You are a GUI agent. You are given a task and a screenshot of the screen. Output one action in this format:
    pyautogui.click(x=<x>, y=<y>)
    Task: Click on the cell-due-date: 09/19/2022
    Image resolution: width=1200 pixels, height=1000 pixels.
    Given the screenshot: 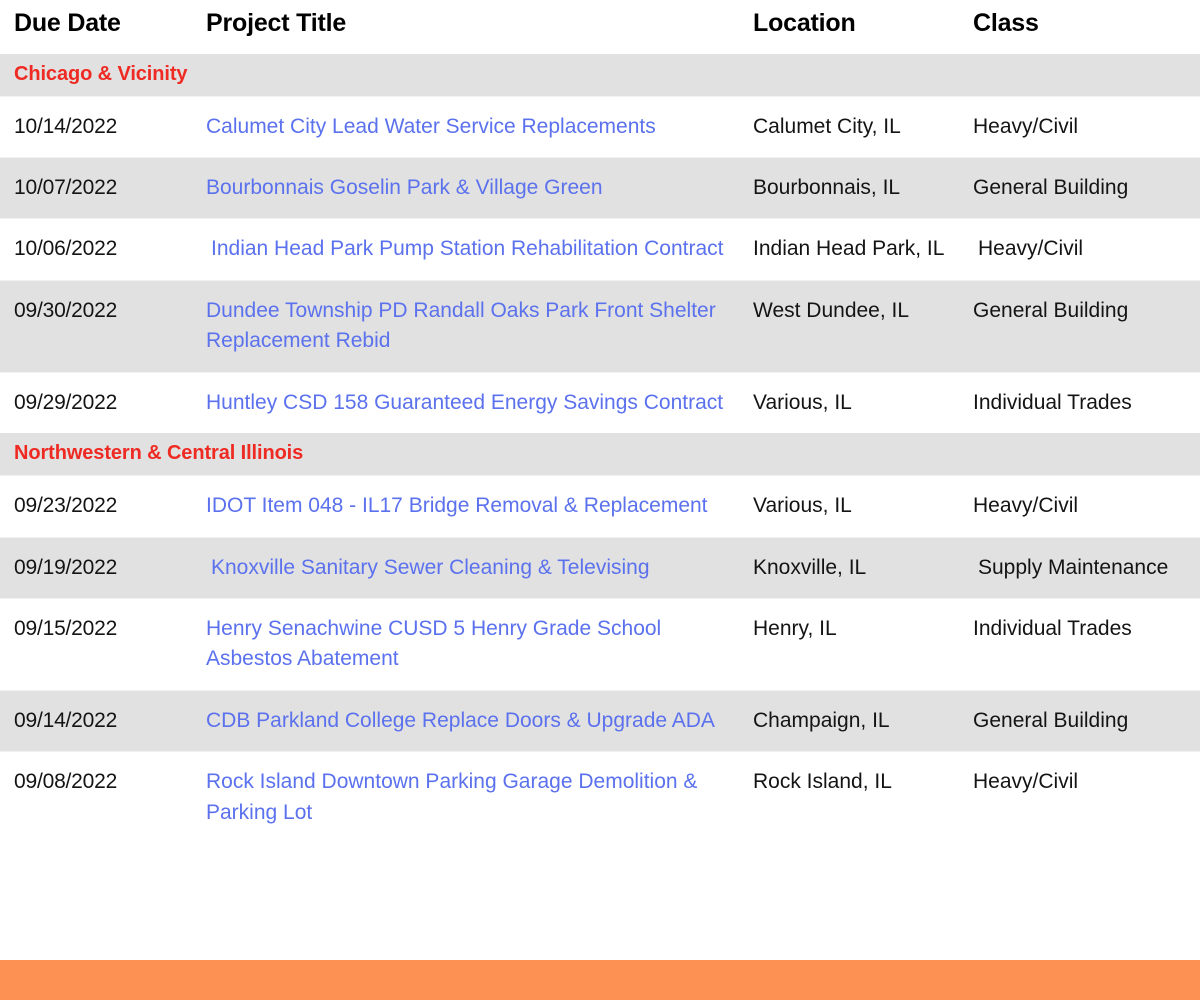 What is the action you would take?
    pyautogui.click(x=86, y=567)
    